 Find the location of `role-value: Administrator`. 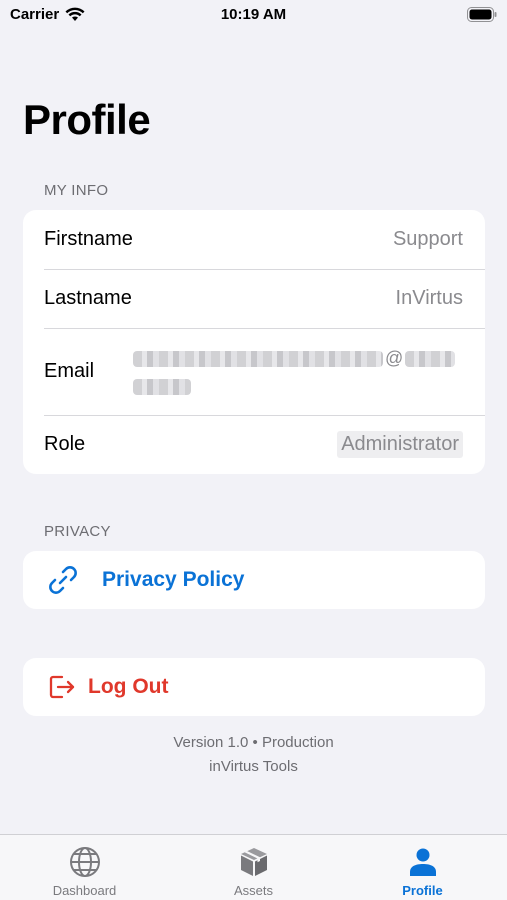

role-value: Administrator is located at coordinates (400, 444).